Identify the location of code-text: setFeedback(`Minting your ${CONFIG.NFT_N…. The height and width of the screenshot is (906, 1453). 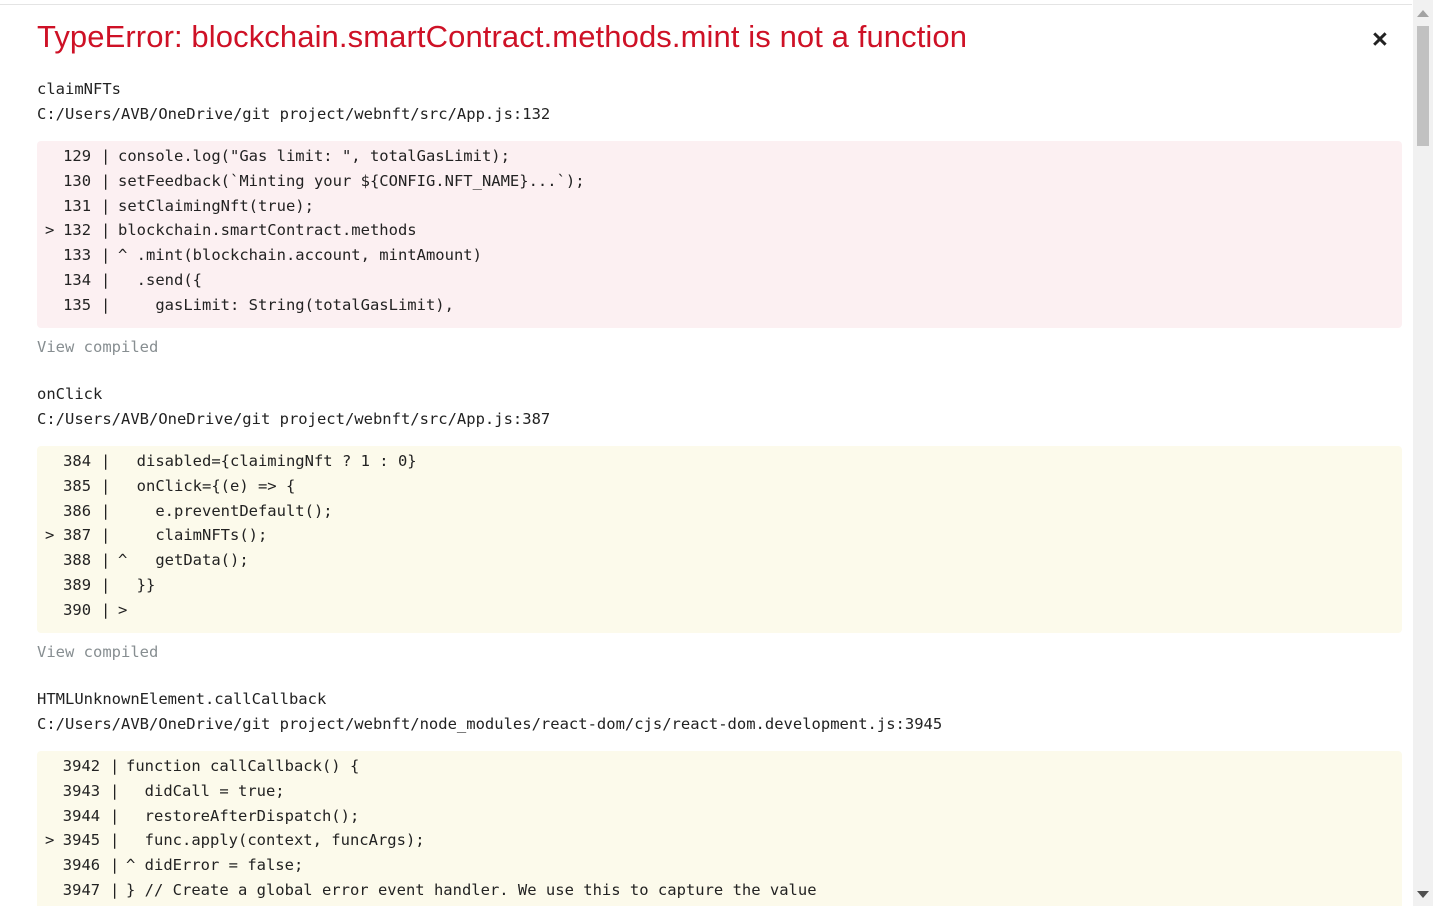
(351, 180).